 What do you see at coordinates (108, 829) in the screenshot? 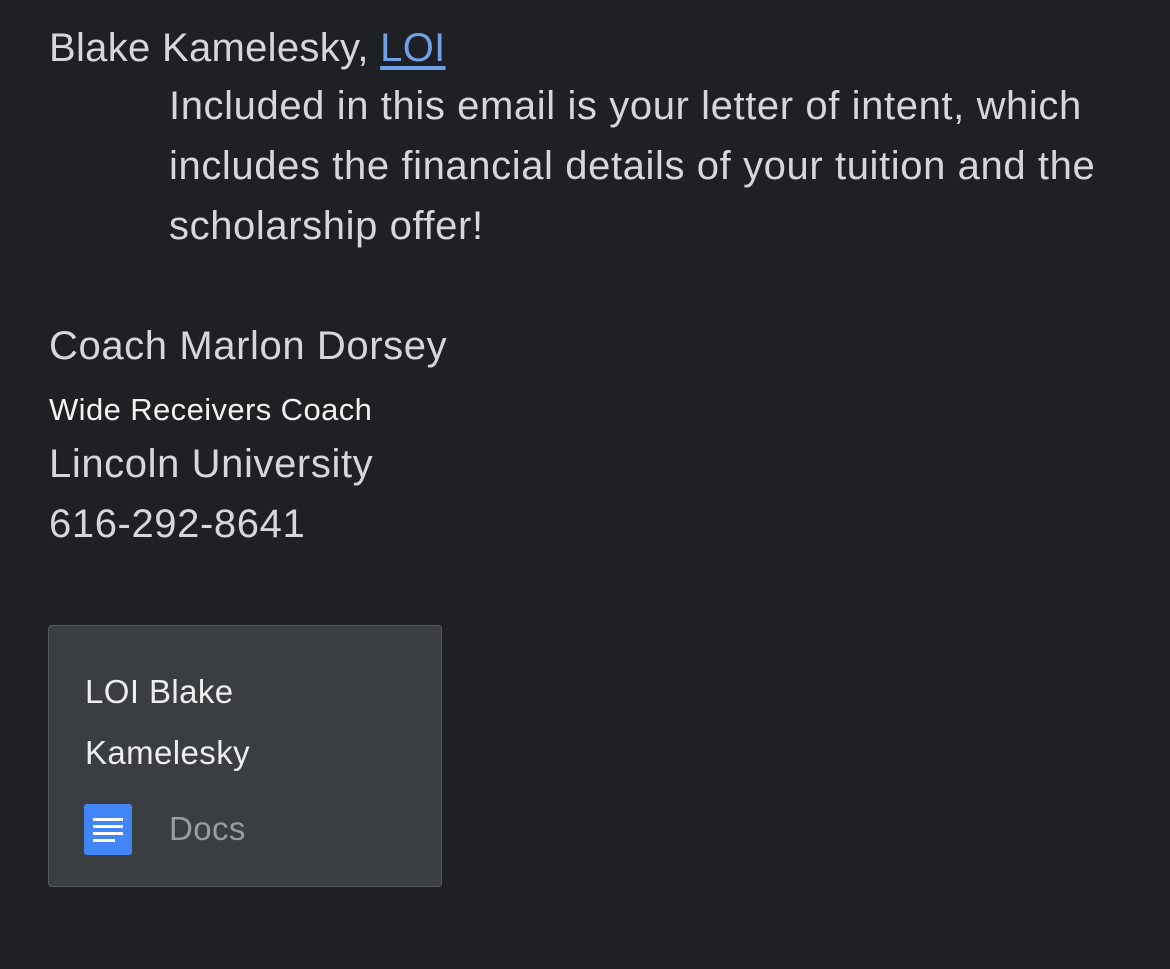
I see `google-docs-icon` at bounding box center [108, 829].